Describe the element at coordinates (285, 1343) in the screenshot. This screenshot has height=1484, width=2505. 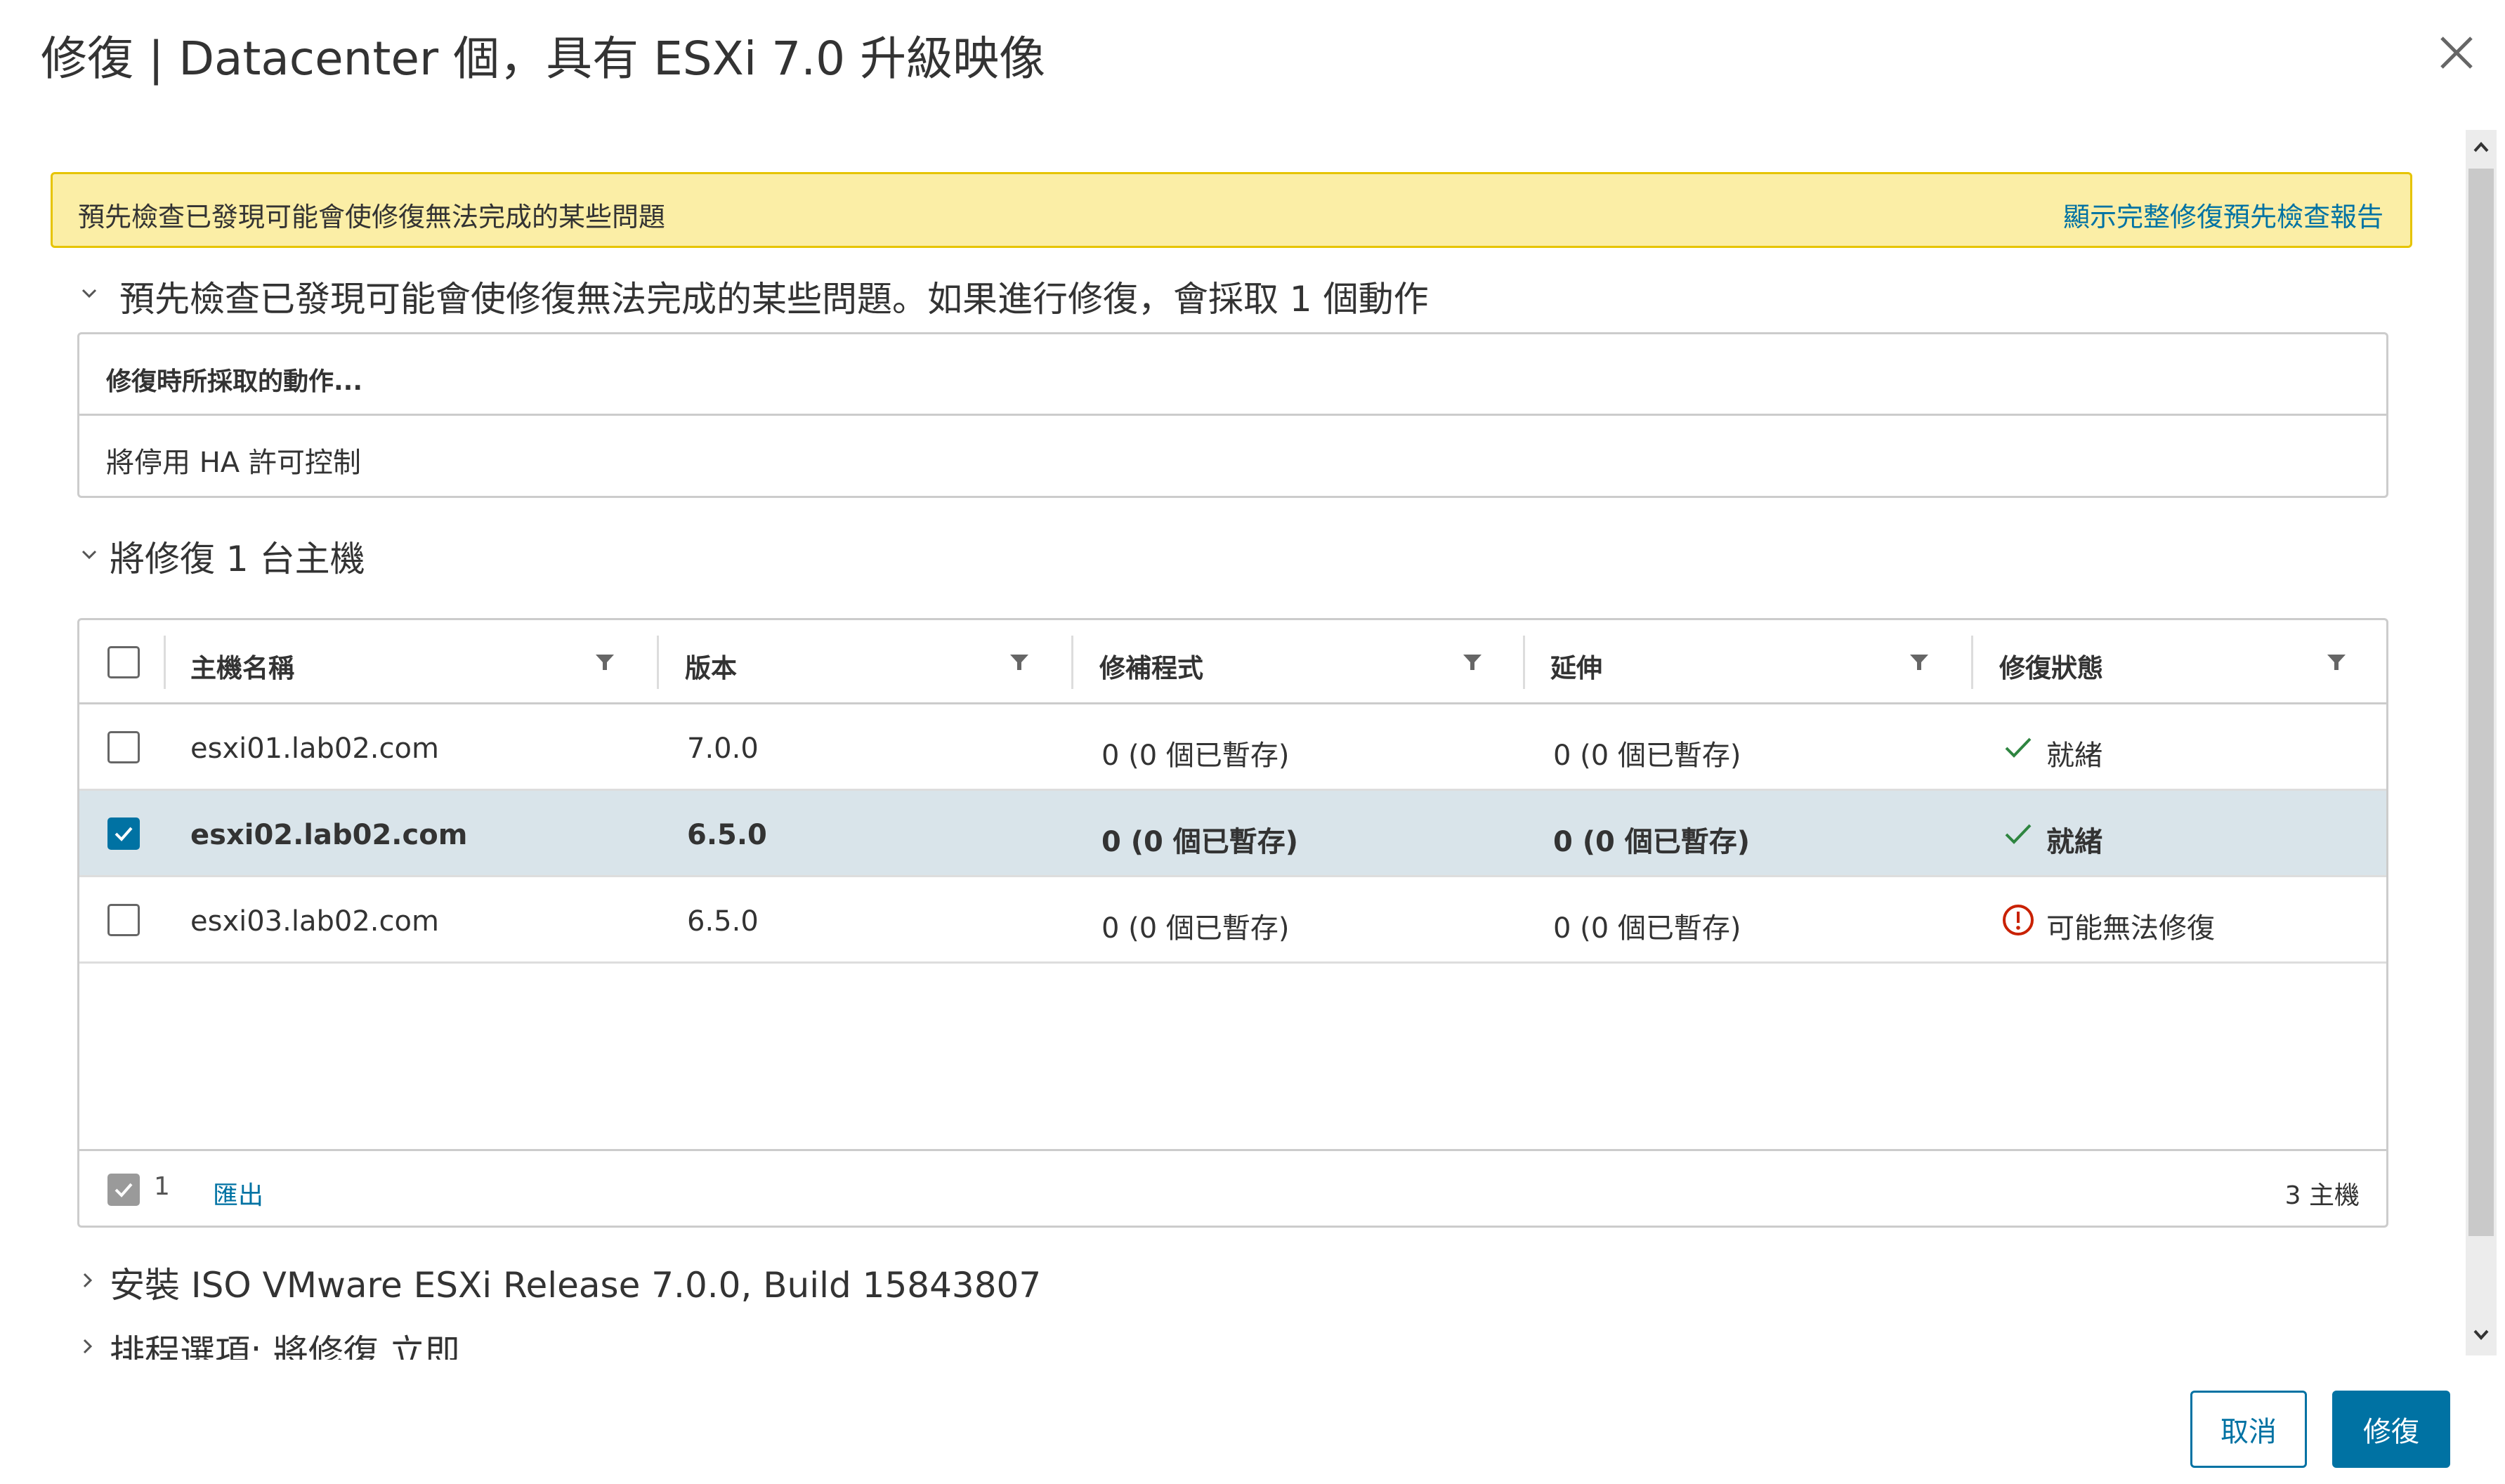
I see `schedule-section-title: 排程選項: 將修復 立即` at that location.